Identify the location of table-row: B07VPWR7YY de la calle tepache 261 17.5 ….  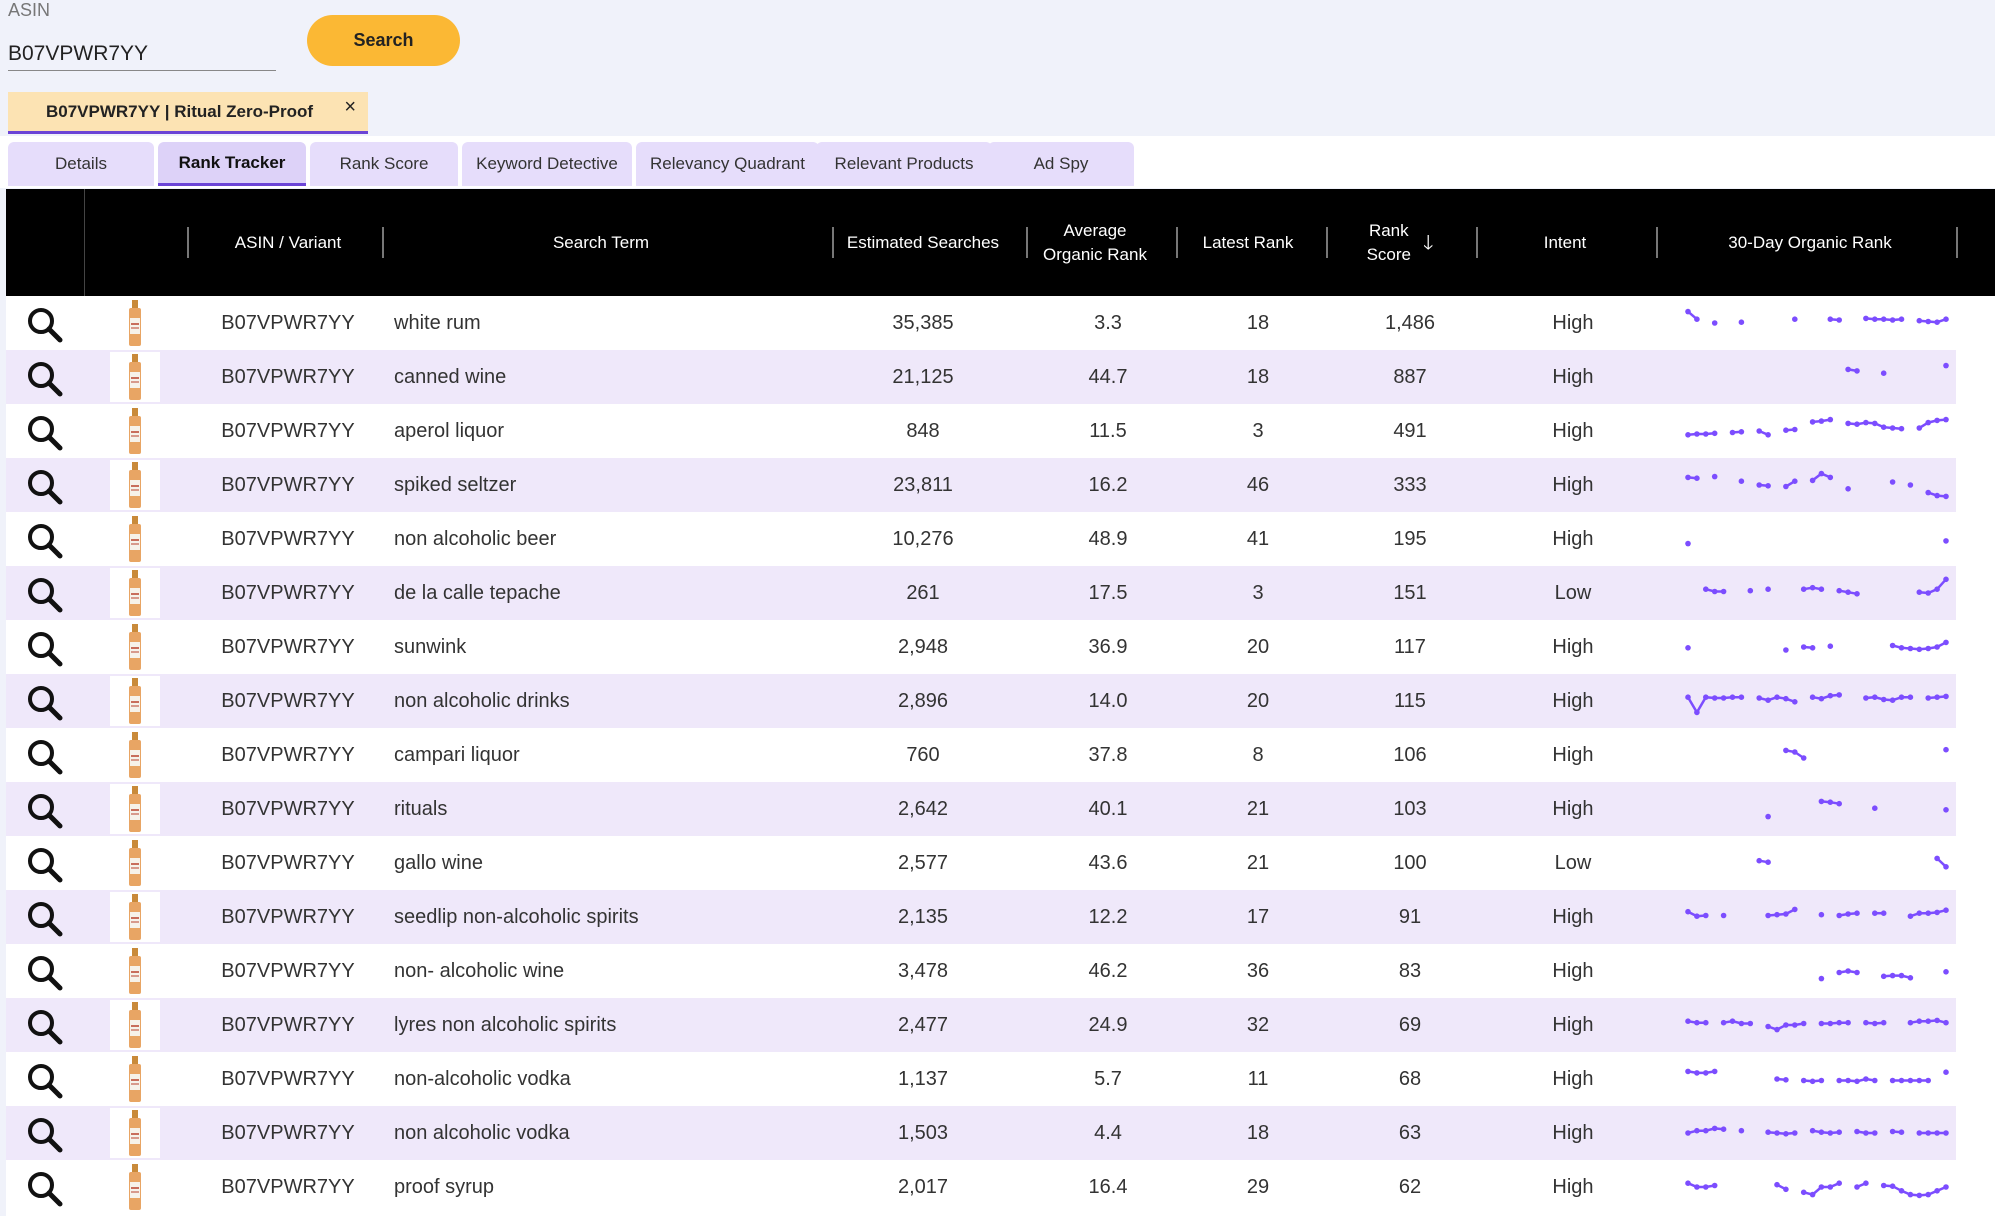
(981, 593).